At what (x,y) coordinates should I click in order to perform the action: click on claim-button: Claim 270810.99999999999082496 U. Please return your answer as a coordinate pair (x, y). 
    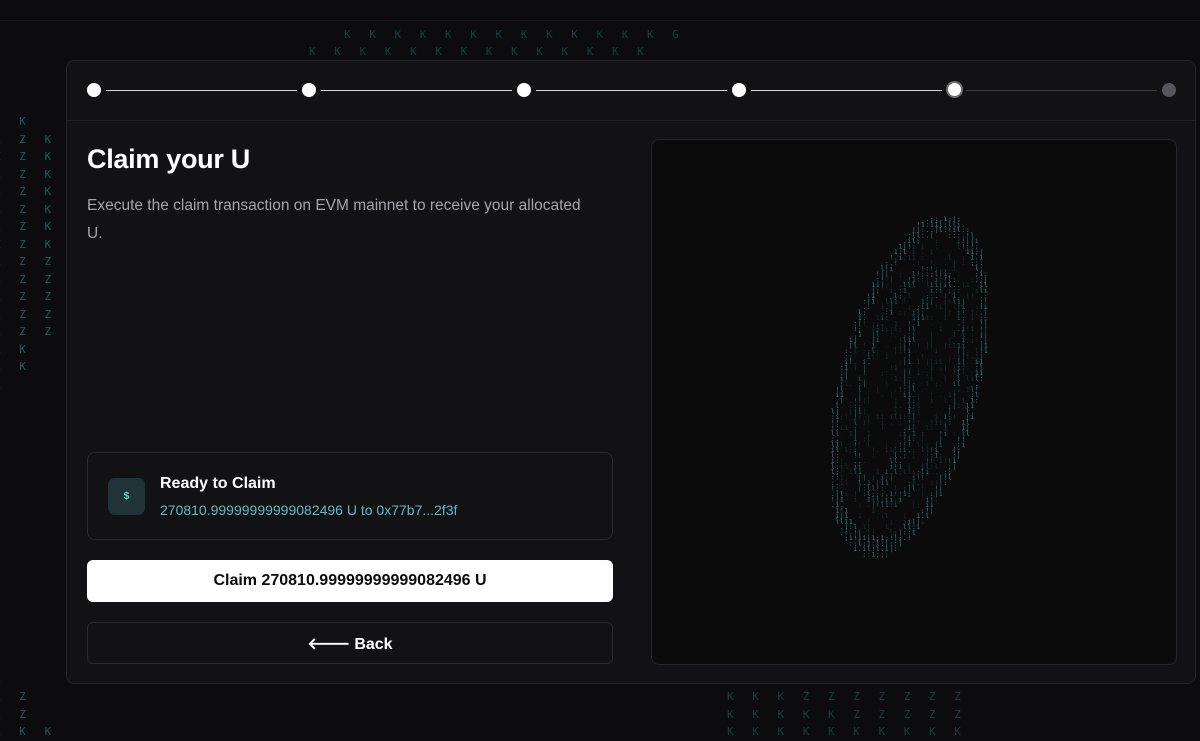
    Looking at the image, I should click on (350, 581).